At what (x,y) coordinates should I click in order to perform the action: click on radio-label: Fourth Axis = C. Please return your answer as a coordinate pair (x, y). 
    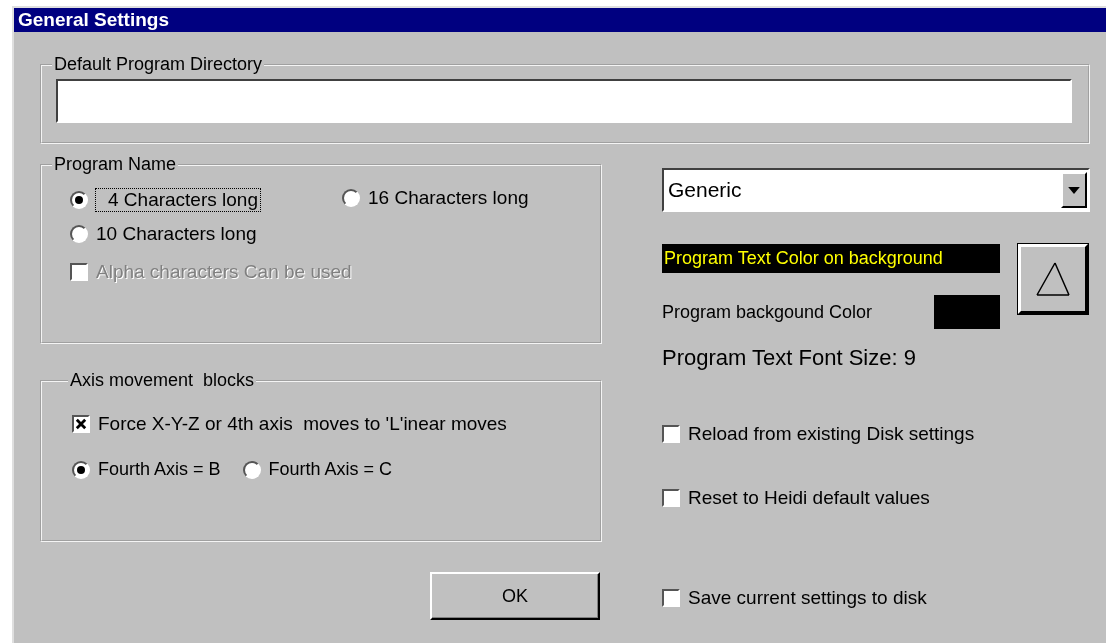
    Looking at the image, I should click on (330, 469).